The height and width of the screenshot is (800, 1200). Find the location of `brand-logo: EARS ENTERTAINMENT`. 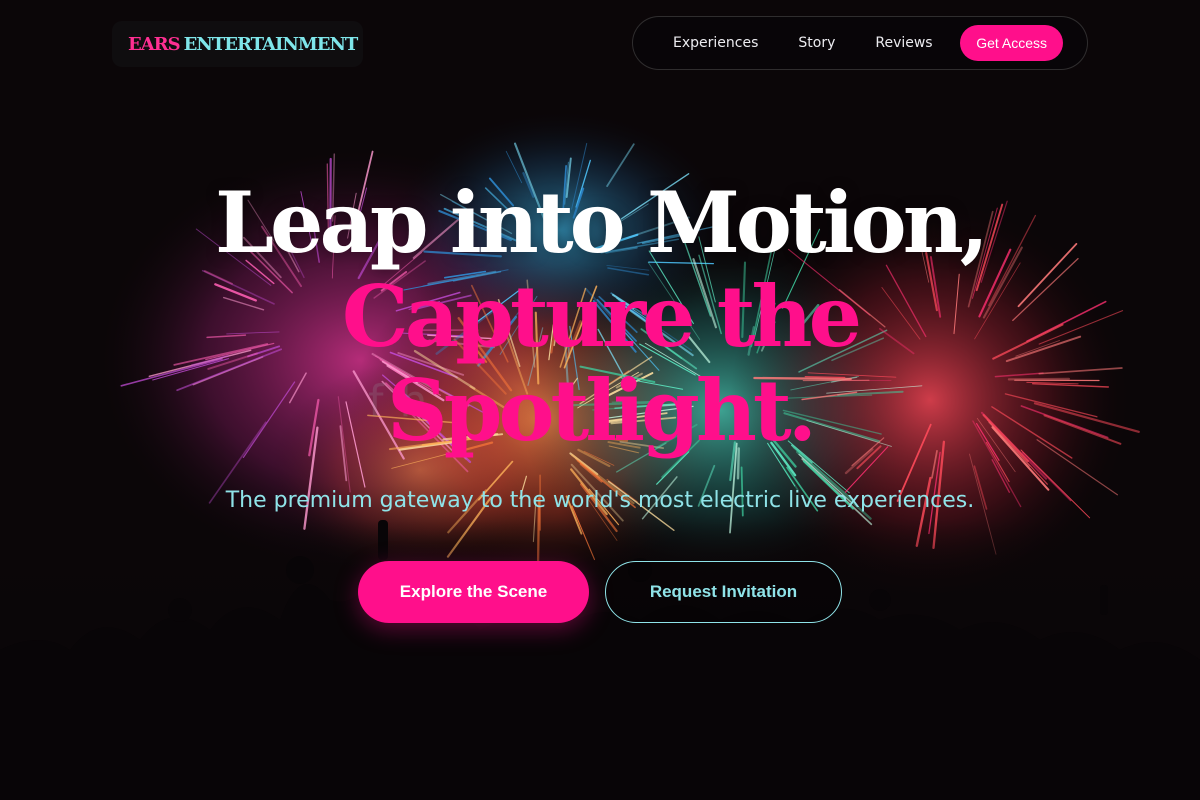

brand-logo: EARS ENTERTAINMENT is located at coordinates (237, 44).